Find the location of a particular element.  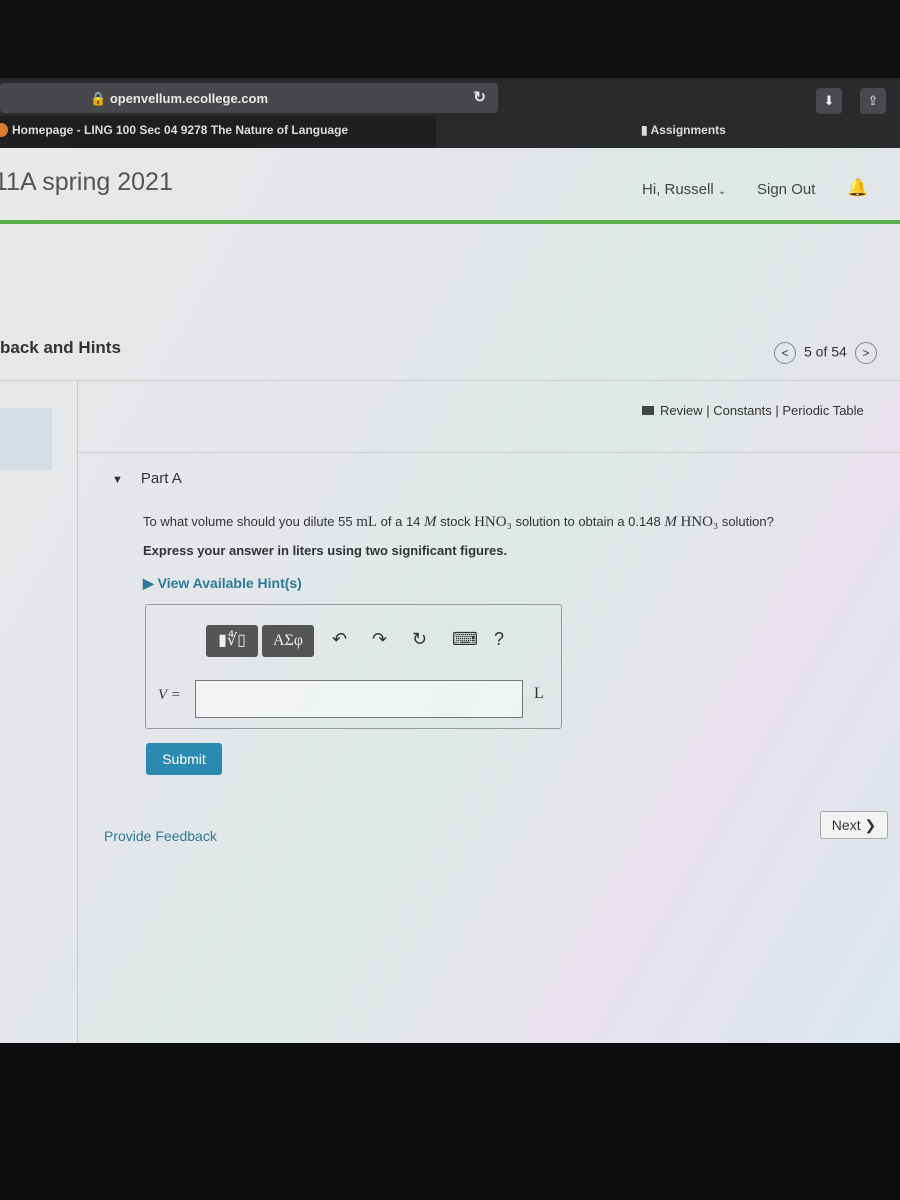

screen-bezel is located at coordinates (450, 39).